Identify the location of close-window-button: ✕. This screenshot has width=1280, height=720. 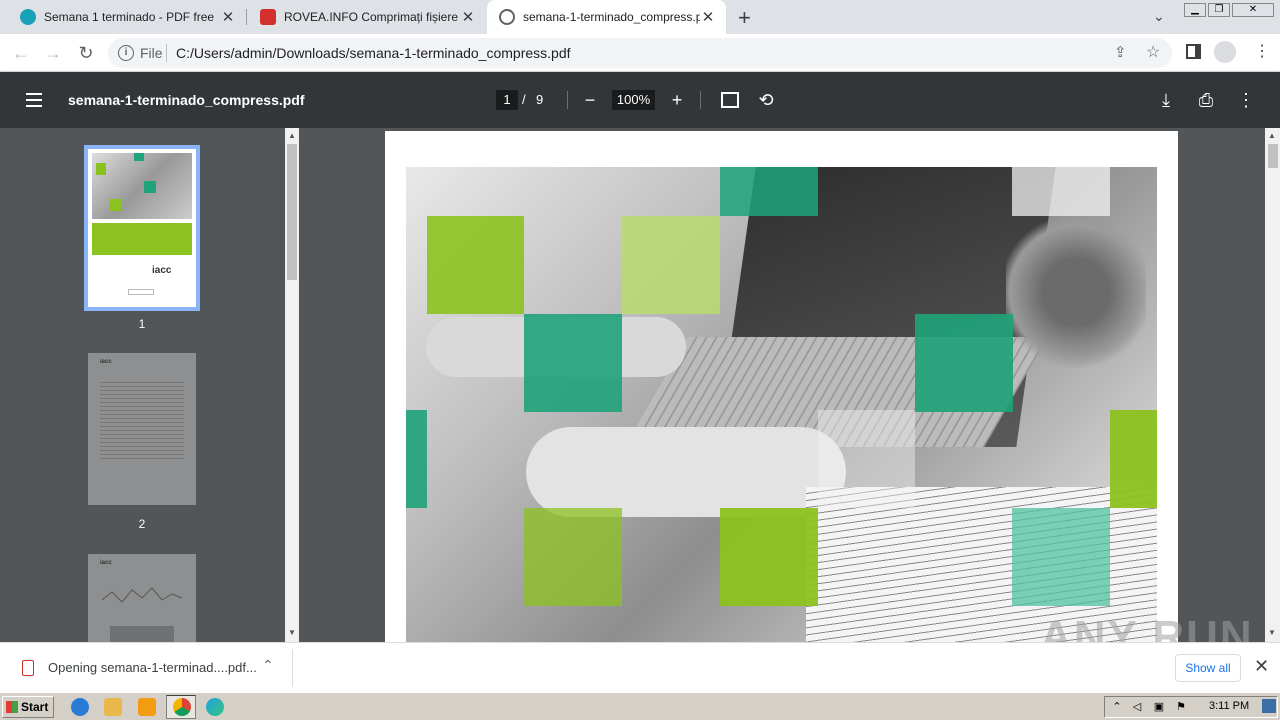
(1253, 10).